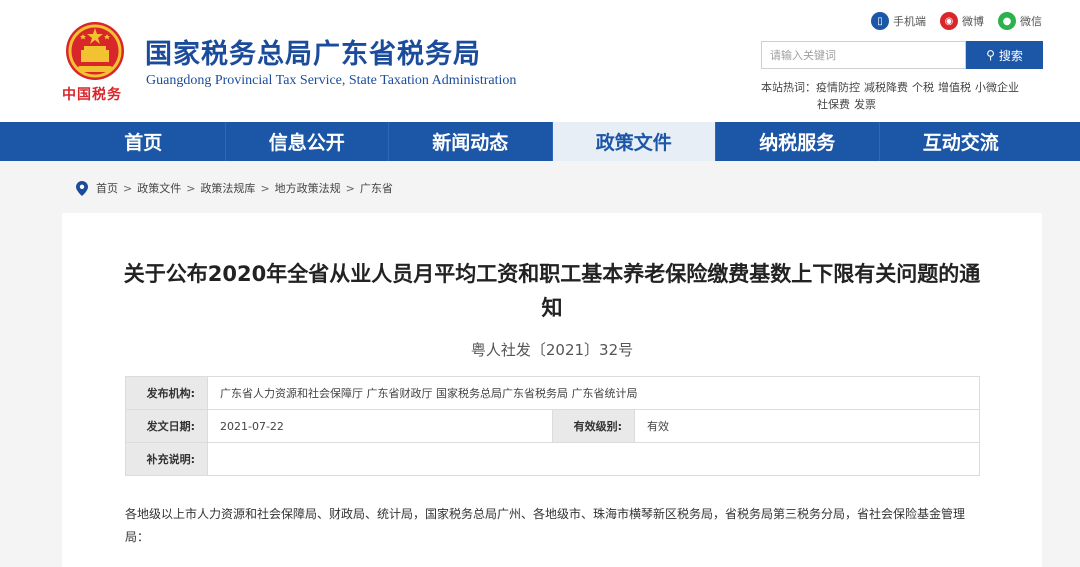 This screenshot has height=567, width=1080. What do you see at coordinates (166, 459) in the screenshot?
I see `note-label: 补充说明:` at bounding box center [166, 459].